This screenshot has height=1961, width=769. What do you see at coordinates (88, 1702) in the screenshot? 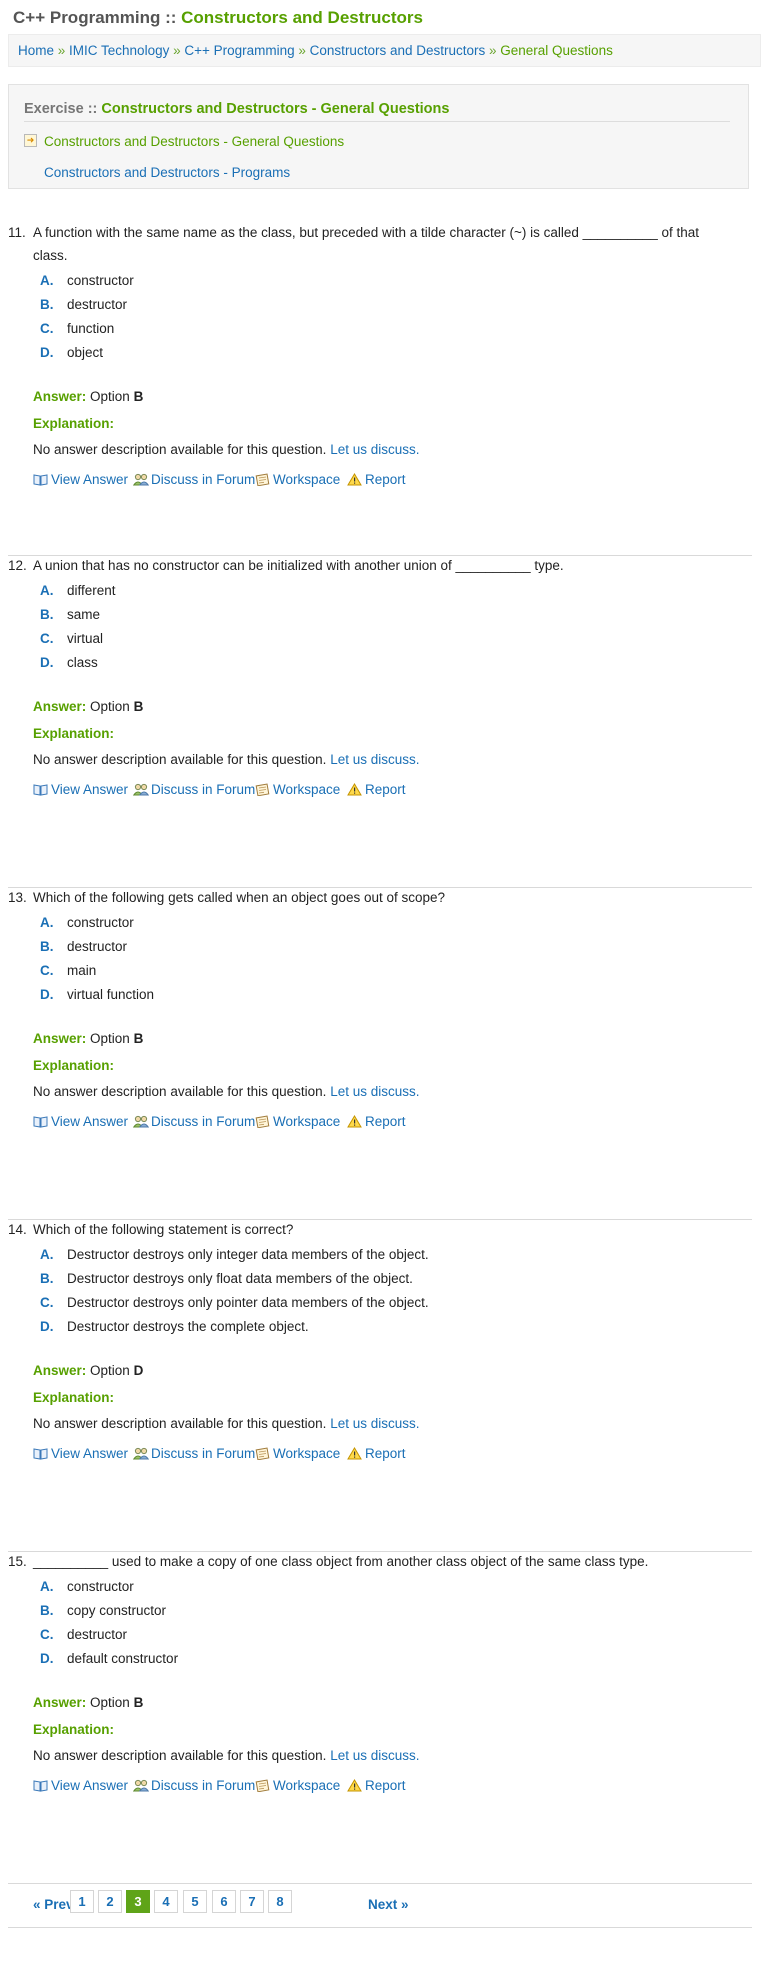
I see `answer-line: Answer: Option B` at bounding box center [88, 1702].